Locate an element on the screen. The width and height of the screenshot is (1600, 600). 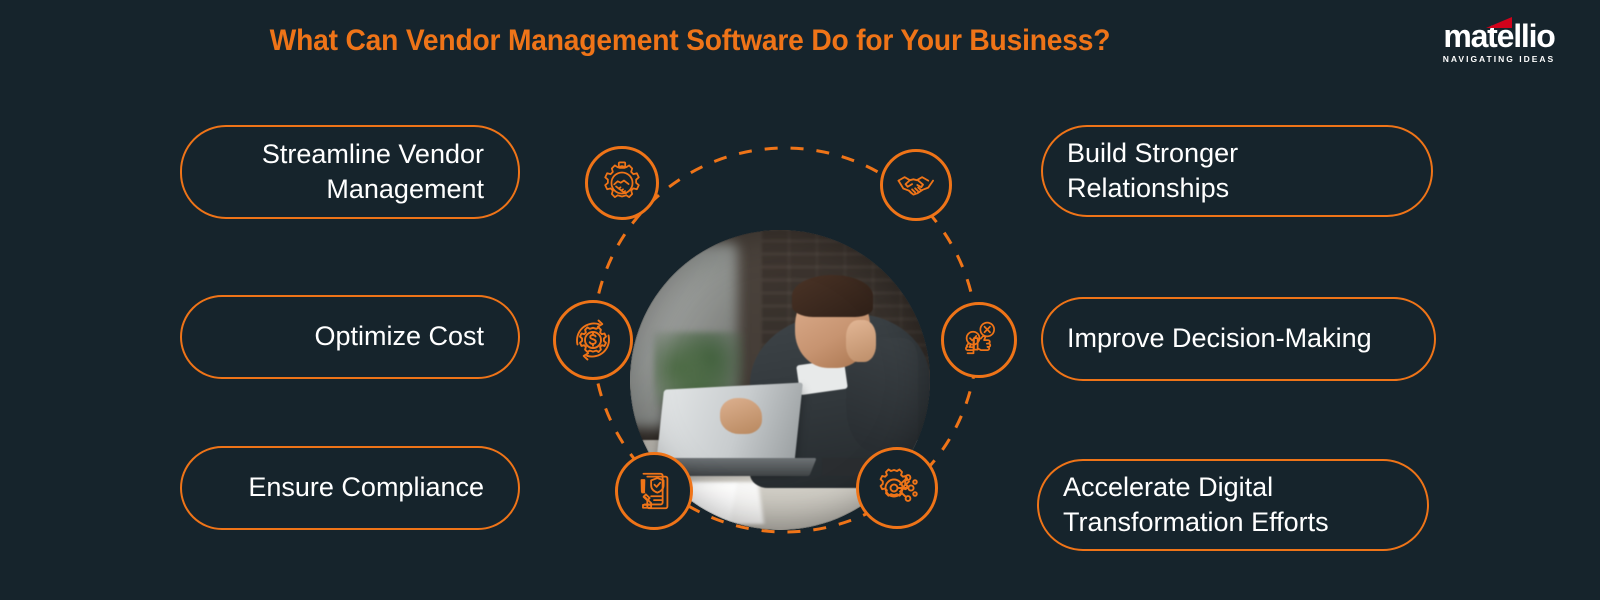
gear-handshake-icon is located at coordinates (622, 183).